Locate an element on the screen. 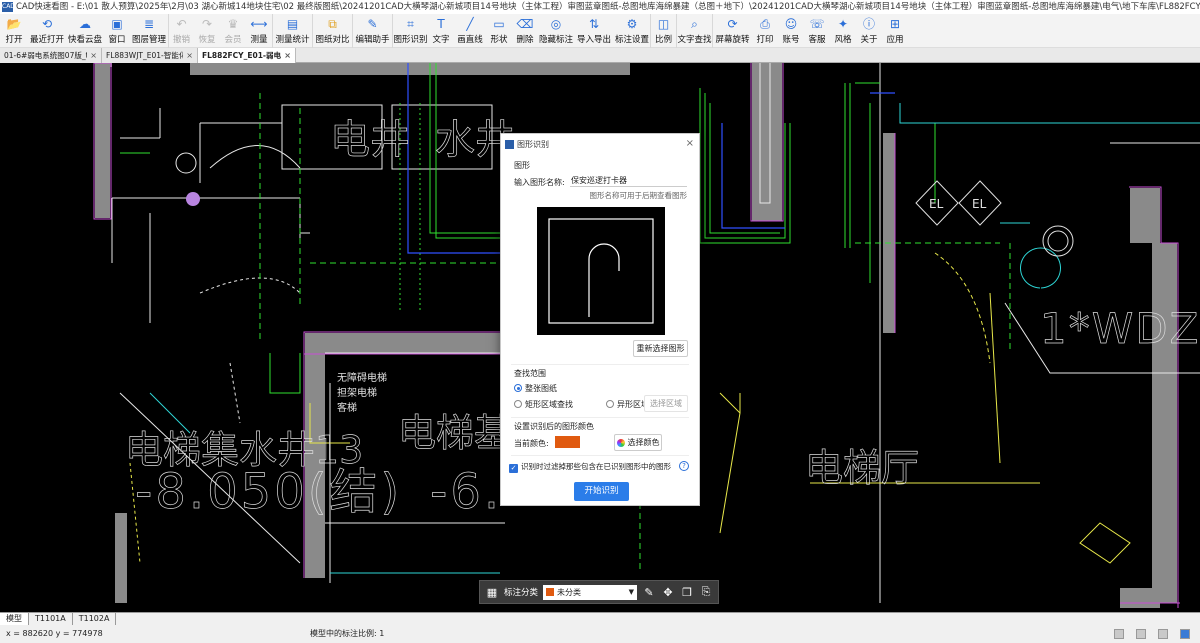 The image size is (1200, 643). edit-icon: ✎ is located at coordinates (649, 592).